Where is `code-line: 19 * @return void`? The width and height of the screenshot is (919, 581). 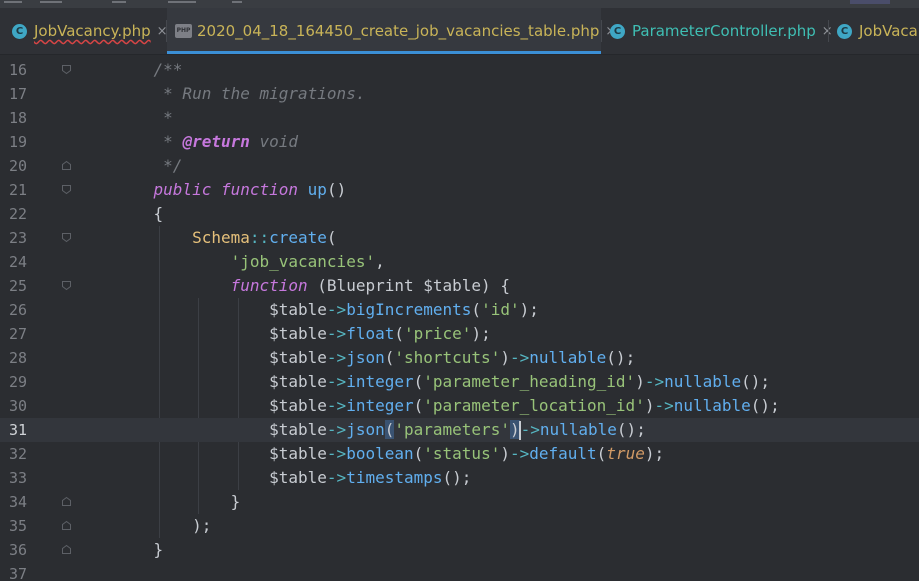
code-line: 19 * @return void is located at coordinates (459, 142).